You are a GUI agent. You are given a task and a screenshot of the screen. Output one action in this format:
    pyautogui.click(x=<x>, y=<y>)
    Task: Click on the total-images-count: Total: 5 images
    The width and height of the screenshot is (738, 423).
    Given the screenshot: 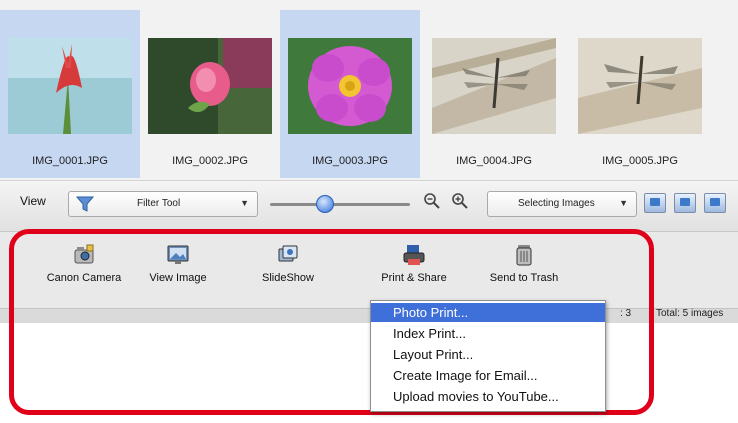 What is the action you would take?
    pyautogui.click(x=690, y=313)
    